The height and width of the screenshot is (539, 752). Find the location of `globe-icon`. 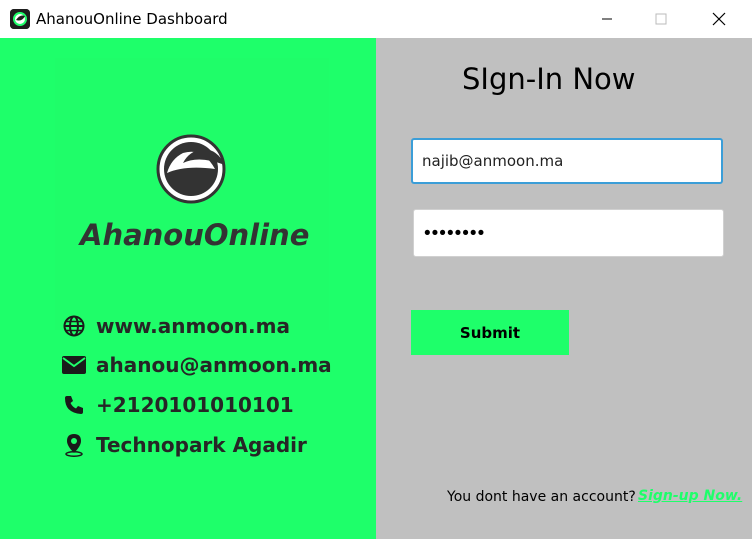

globe-icon is located at coordinates (74, 326).